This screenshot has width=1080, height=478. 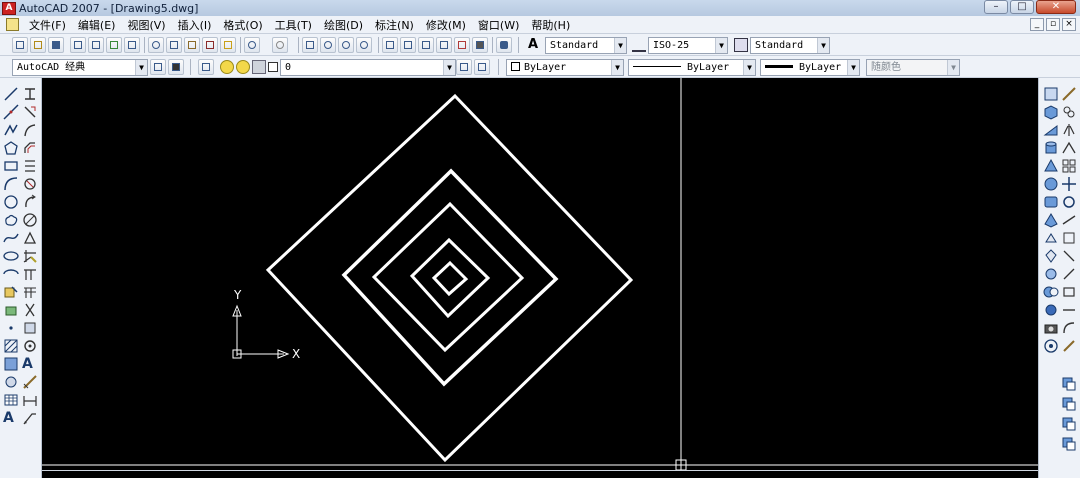 I want to click on menu-window: 窗口(W), so click(x=498, y=25).